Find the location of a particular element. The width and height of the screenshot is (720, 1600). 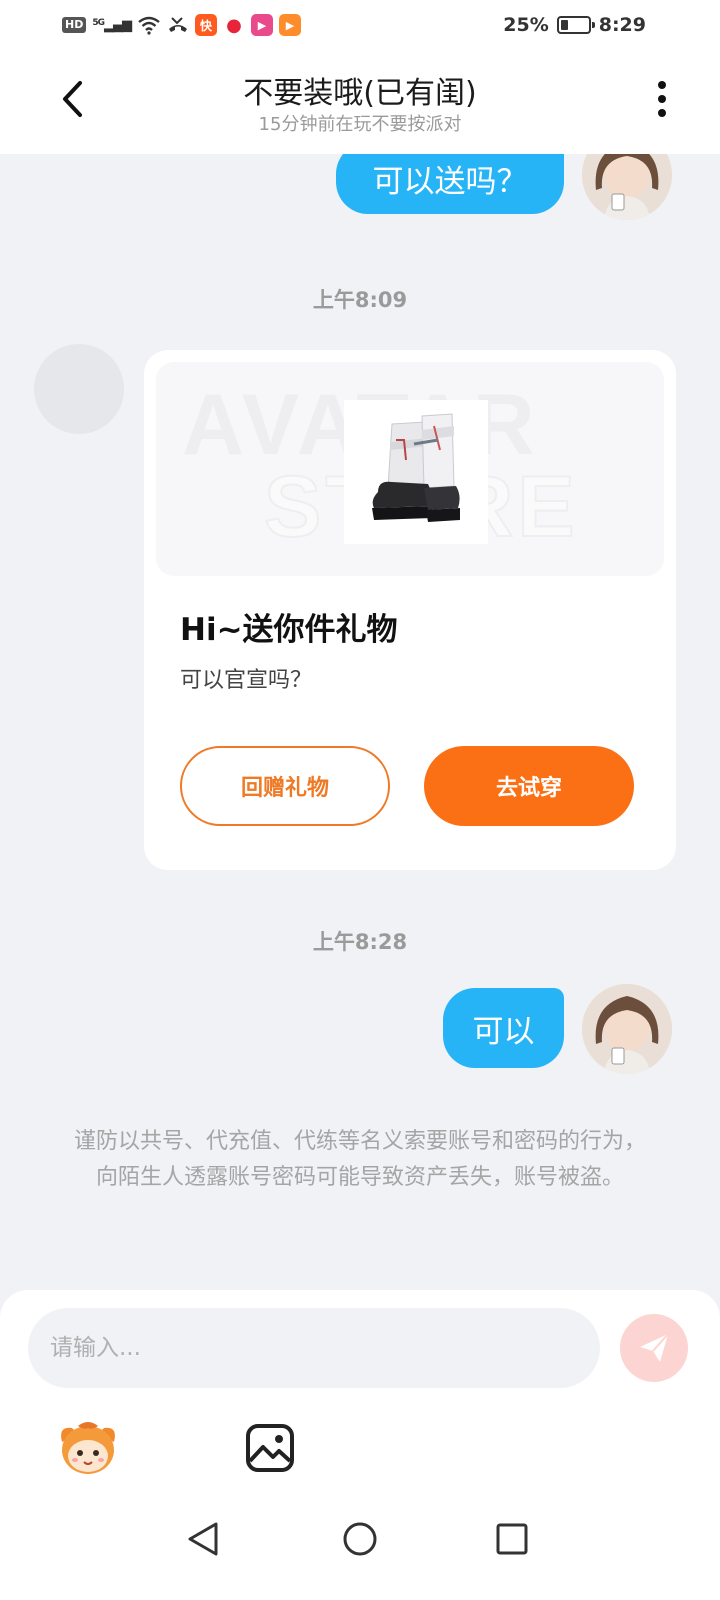

status-right: 25% 8:29 is located at coordinates (574, 25).